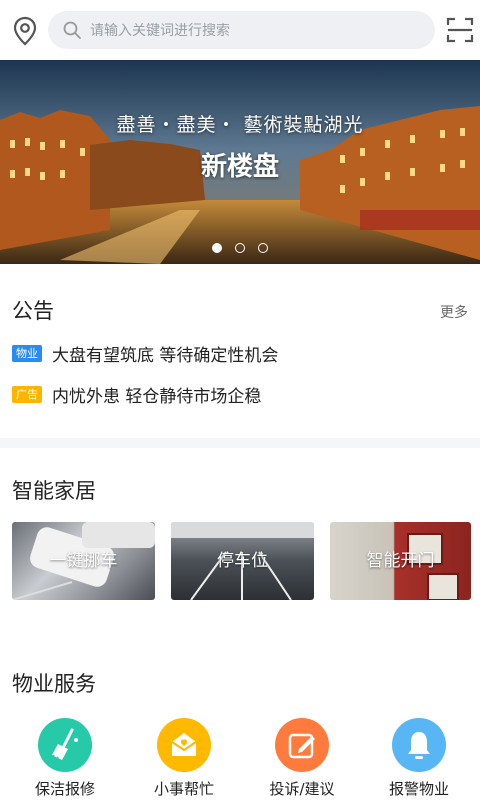 The image size is (480, 800). I want to click on announcement-text: 内忧外患 轻仓静待市场企稳, so click(157, 396).